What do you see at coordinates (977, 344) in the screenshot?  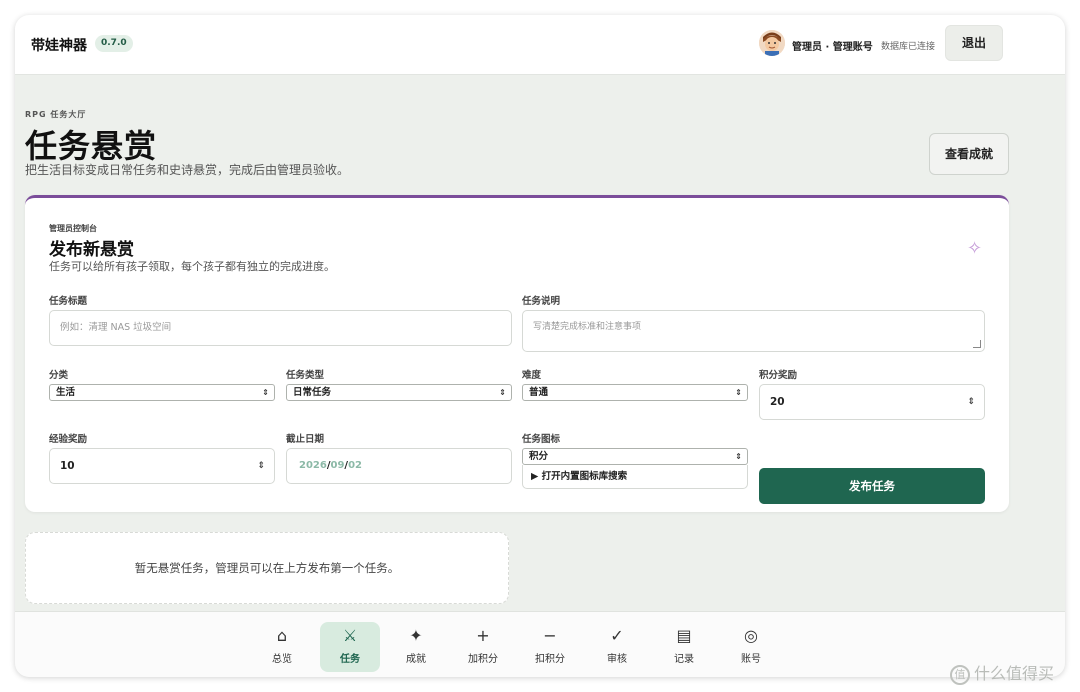 I see `resize-handle` at bounding box center [977, 344].